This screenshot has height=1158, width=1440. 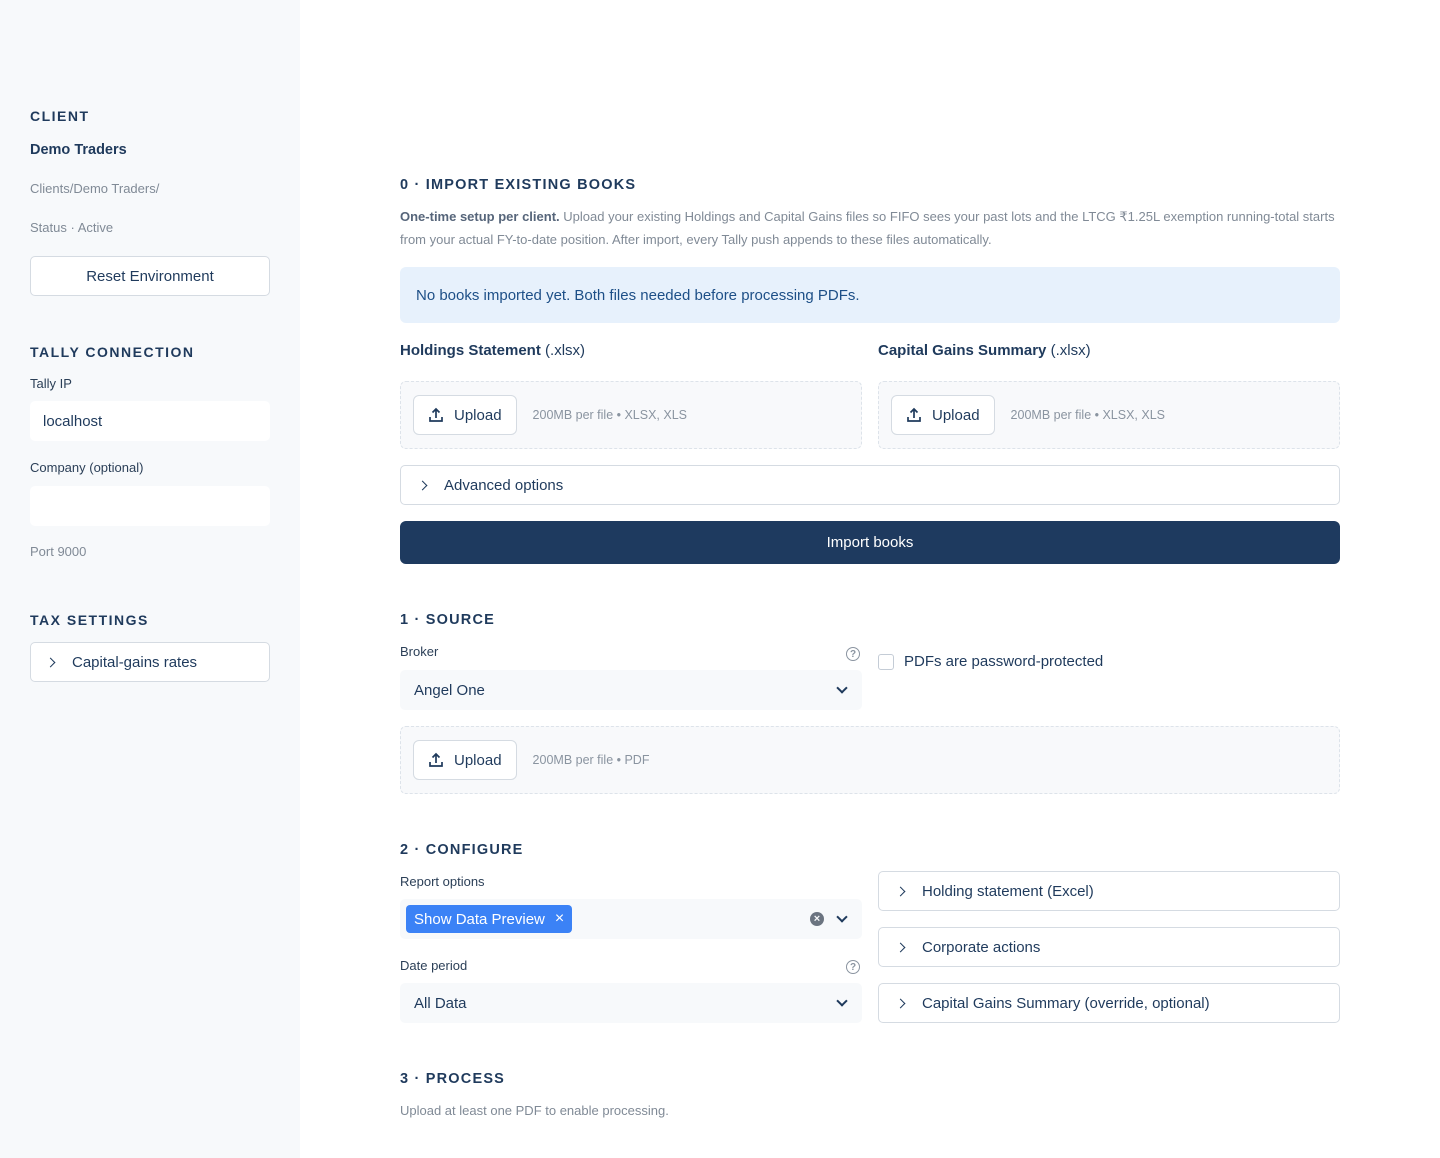 I want to click on pdf-file-hint: 200MB per file • PDF, so click(x=591, y=760).